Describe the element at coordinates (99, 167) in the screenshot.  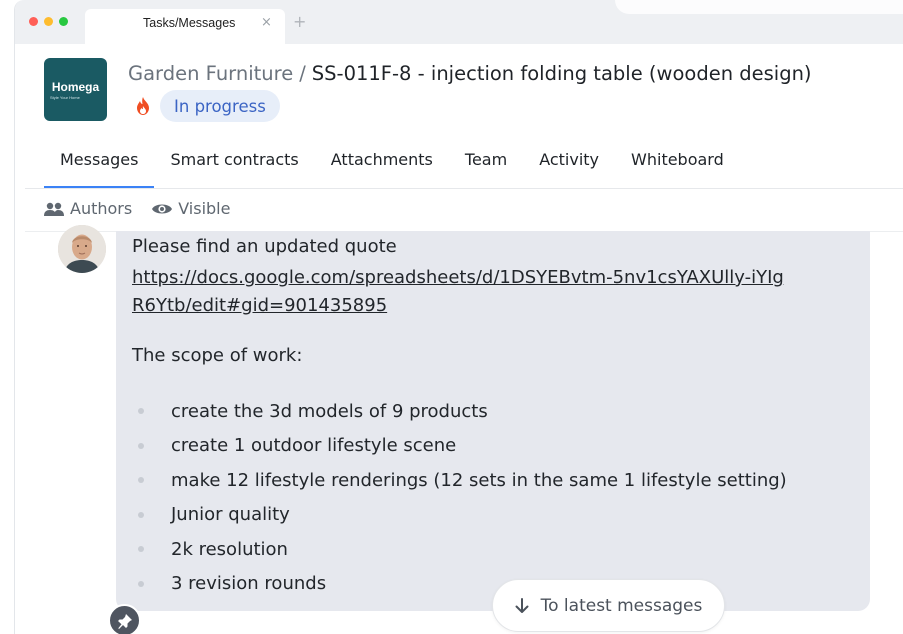
I see `tab-messages: Messages` at that location.